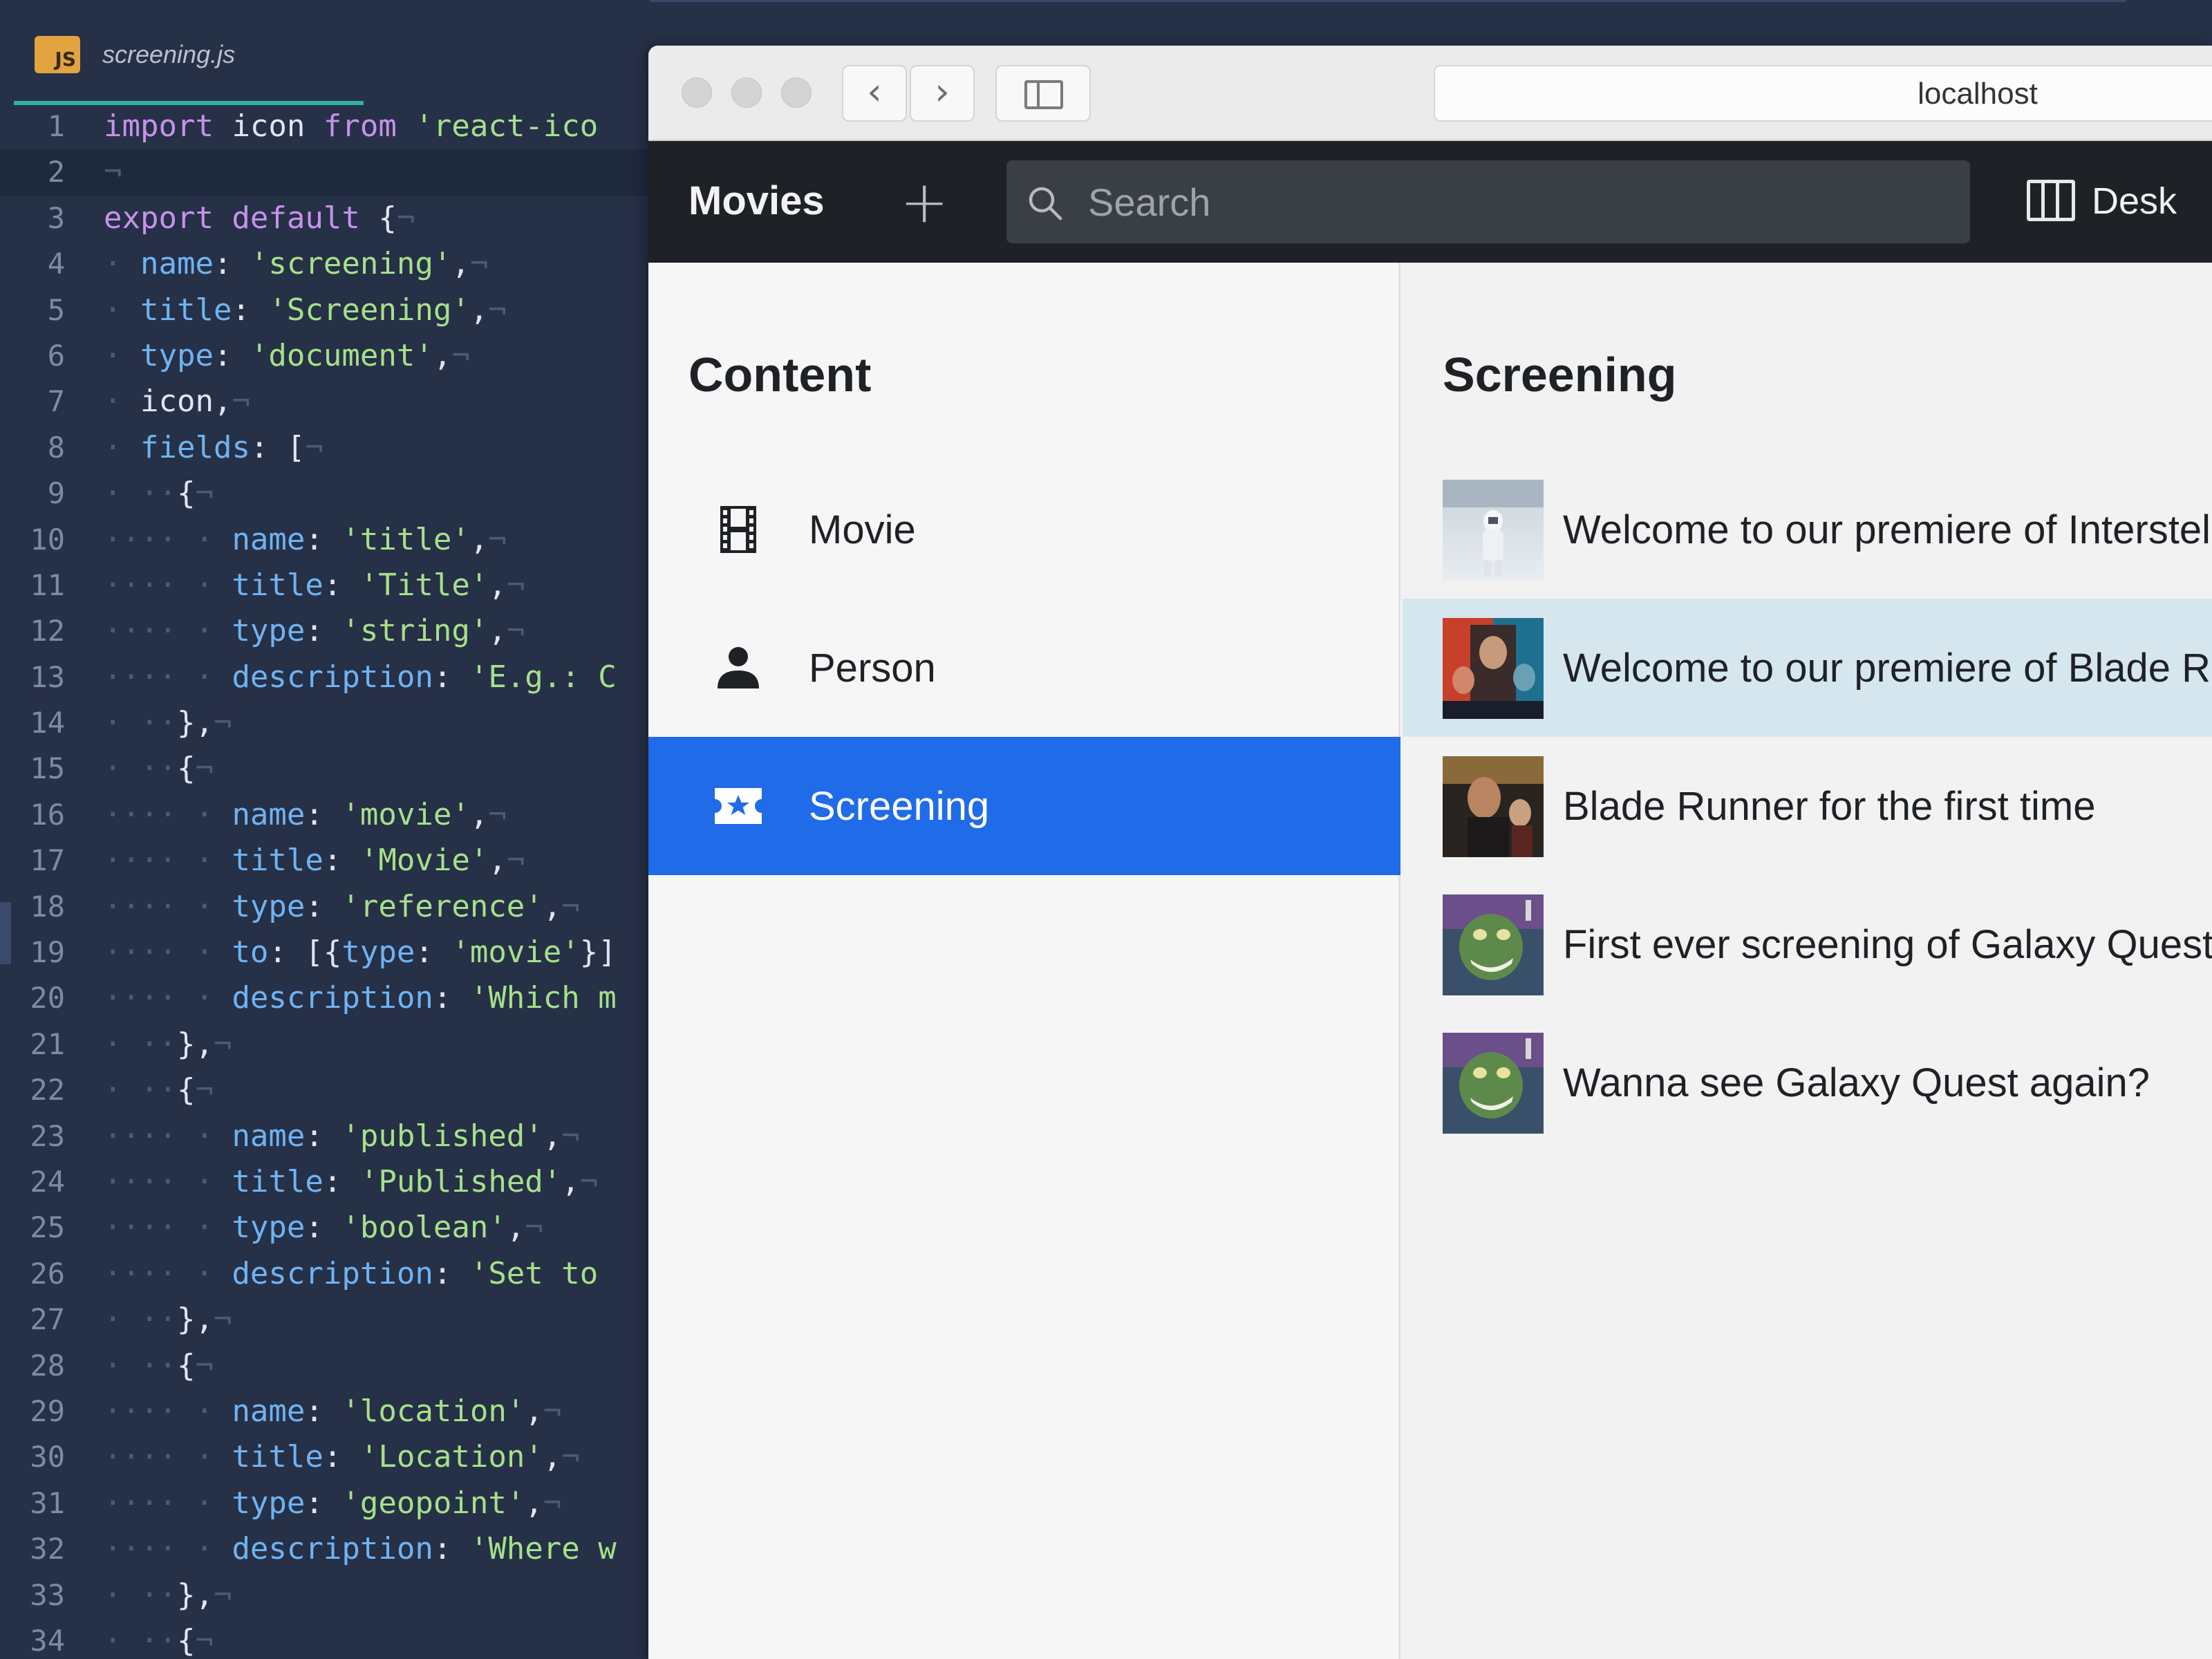 This screenshot has width=2212, height=1659. I want to click on code-line: 6 · type: 'document',¬, so click(325, 356).